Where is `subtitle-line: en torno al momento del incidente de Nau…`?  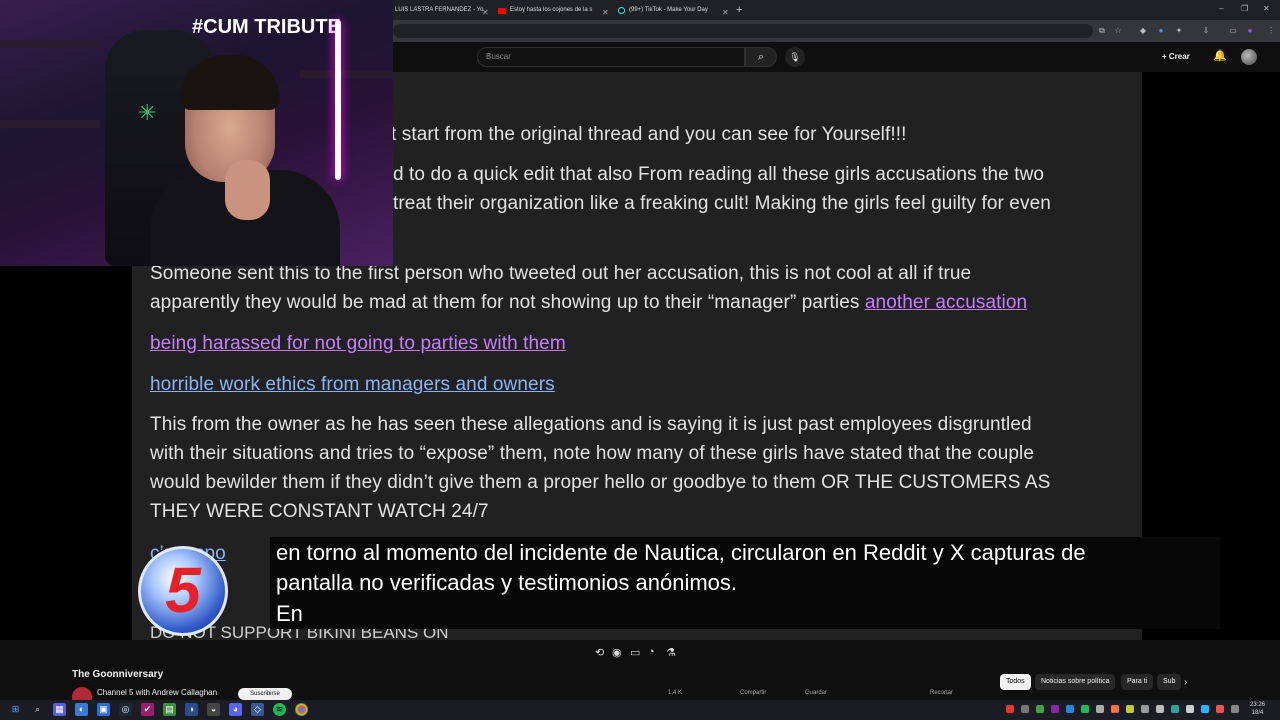 subtitle-line: en torno al momento del incidente de Nau… is located at coordinates (681, 552).